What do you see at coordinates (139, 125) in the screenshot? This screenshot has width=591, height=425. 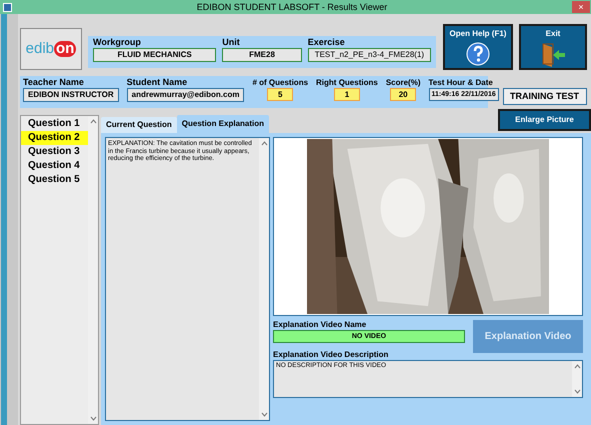 I see `tab: Current Question` at bounding box center [139, 125].